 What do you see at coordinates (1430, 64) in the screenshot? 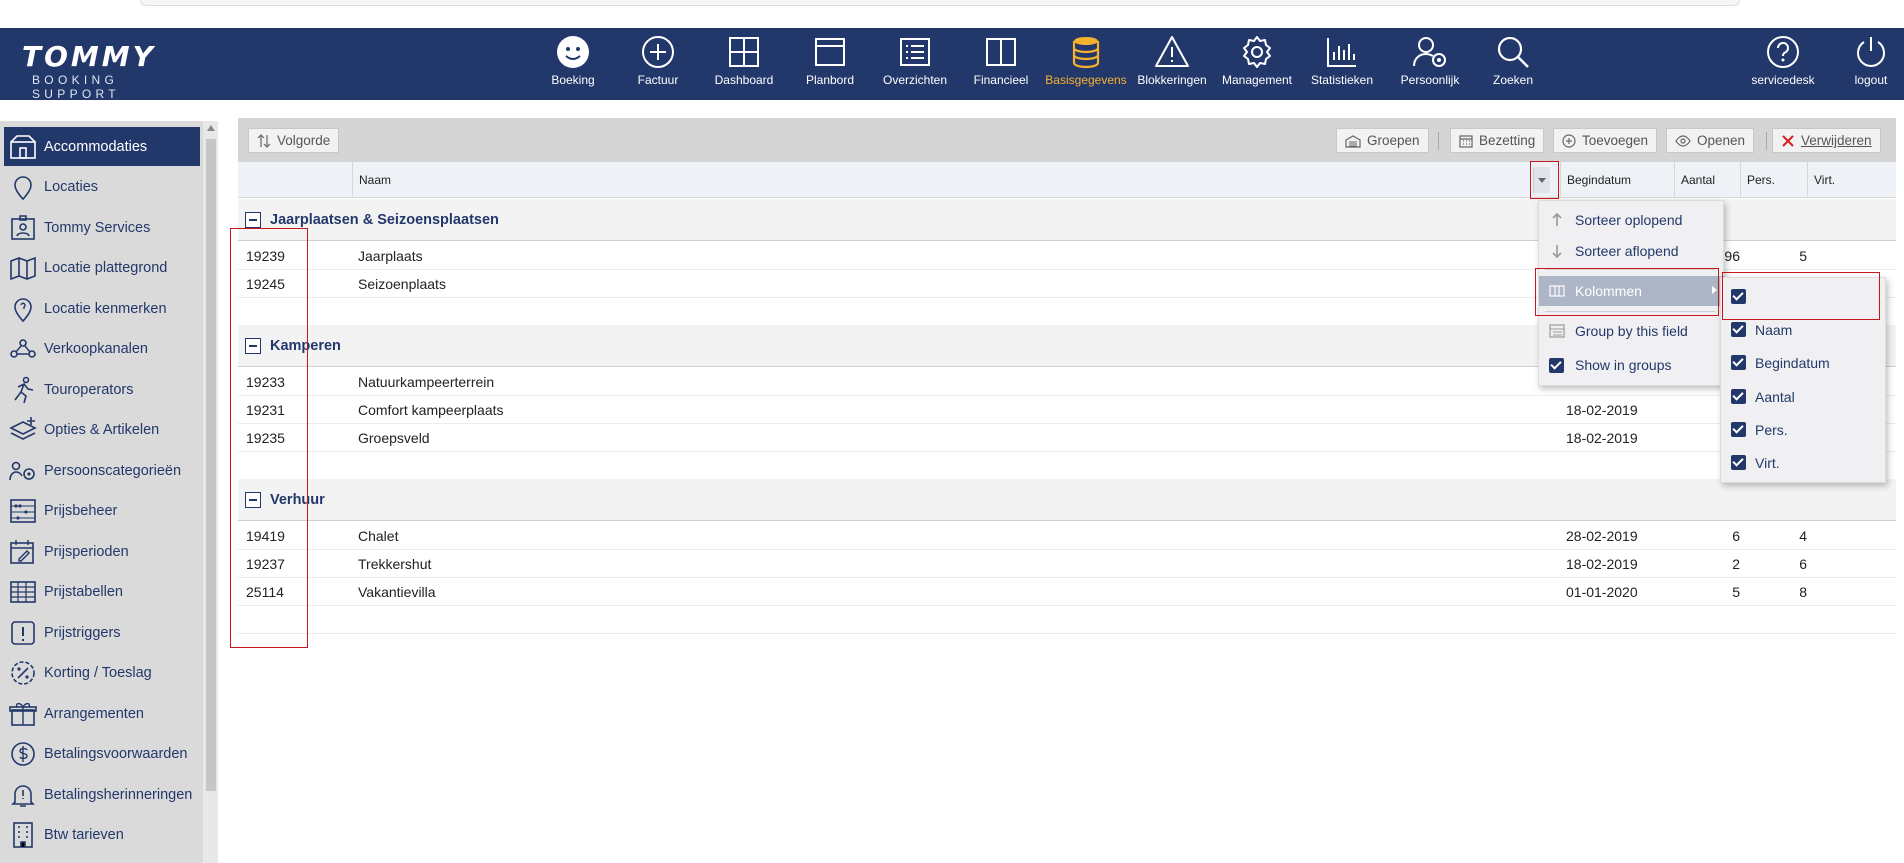
I see `nav-persoonlijk: Persoonlijk` at bounding box center [1430, 64].